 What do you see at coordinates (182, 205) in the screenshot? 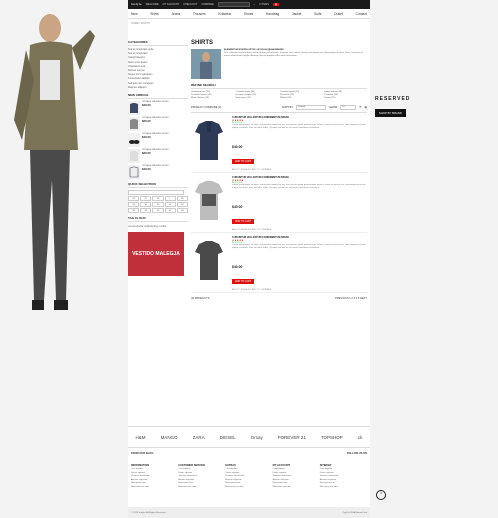
I see `size-option: 36` at bounding box center [182, 205].